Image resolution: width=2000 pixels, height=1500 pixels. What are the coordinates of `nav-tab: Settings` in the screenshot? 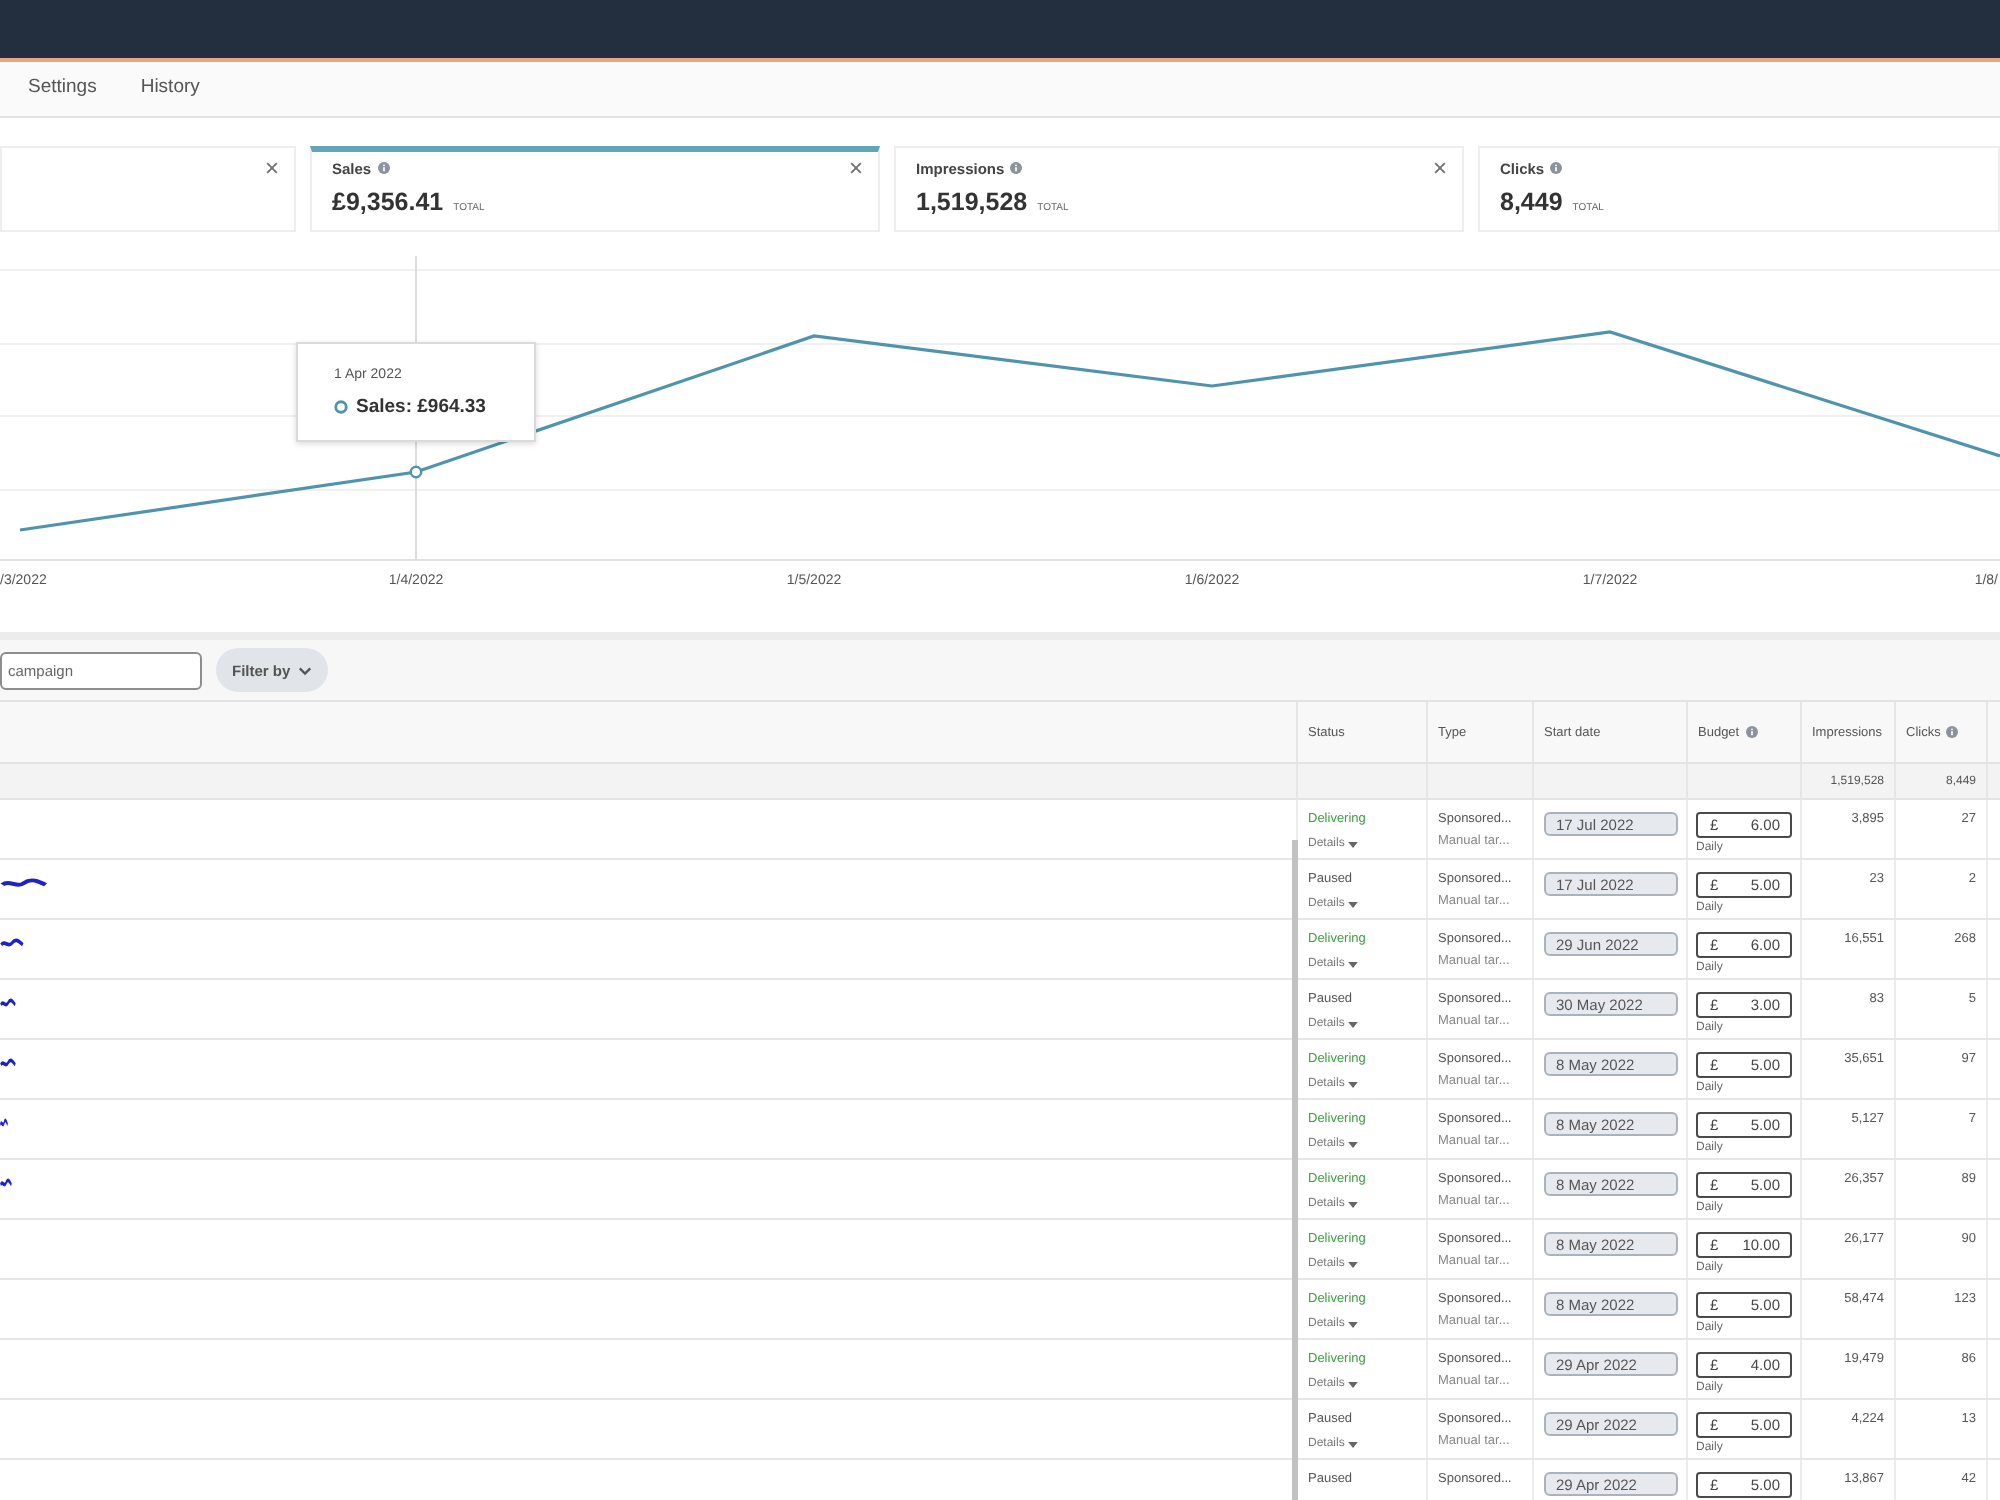 It's located at (62, 89).